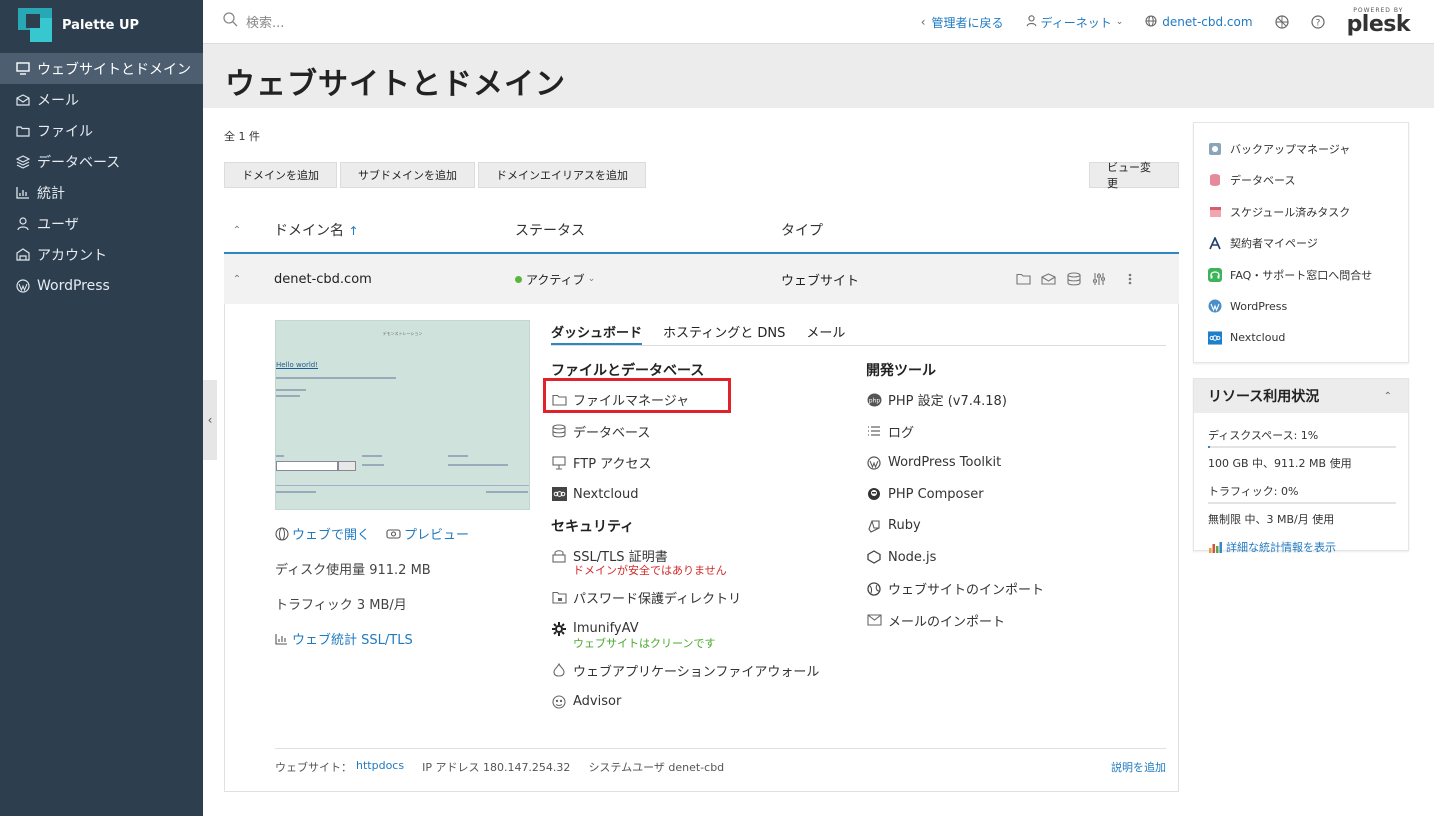 The image size is (1434, 816). What do you see at coordinates (1290, 212) in the screenshot?
I see `scheduled-tasks-label: スケジュール済みタスク` at bounding box center [1290, 212].